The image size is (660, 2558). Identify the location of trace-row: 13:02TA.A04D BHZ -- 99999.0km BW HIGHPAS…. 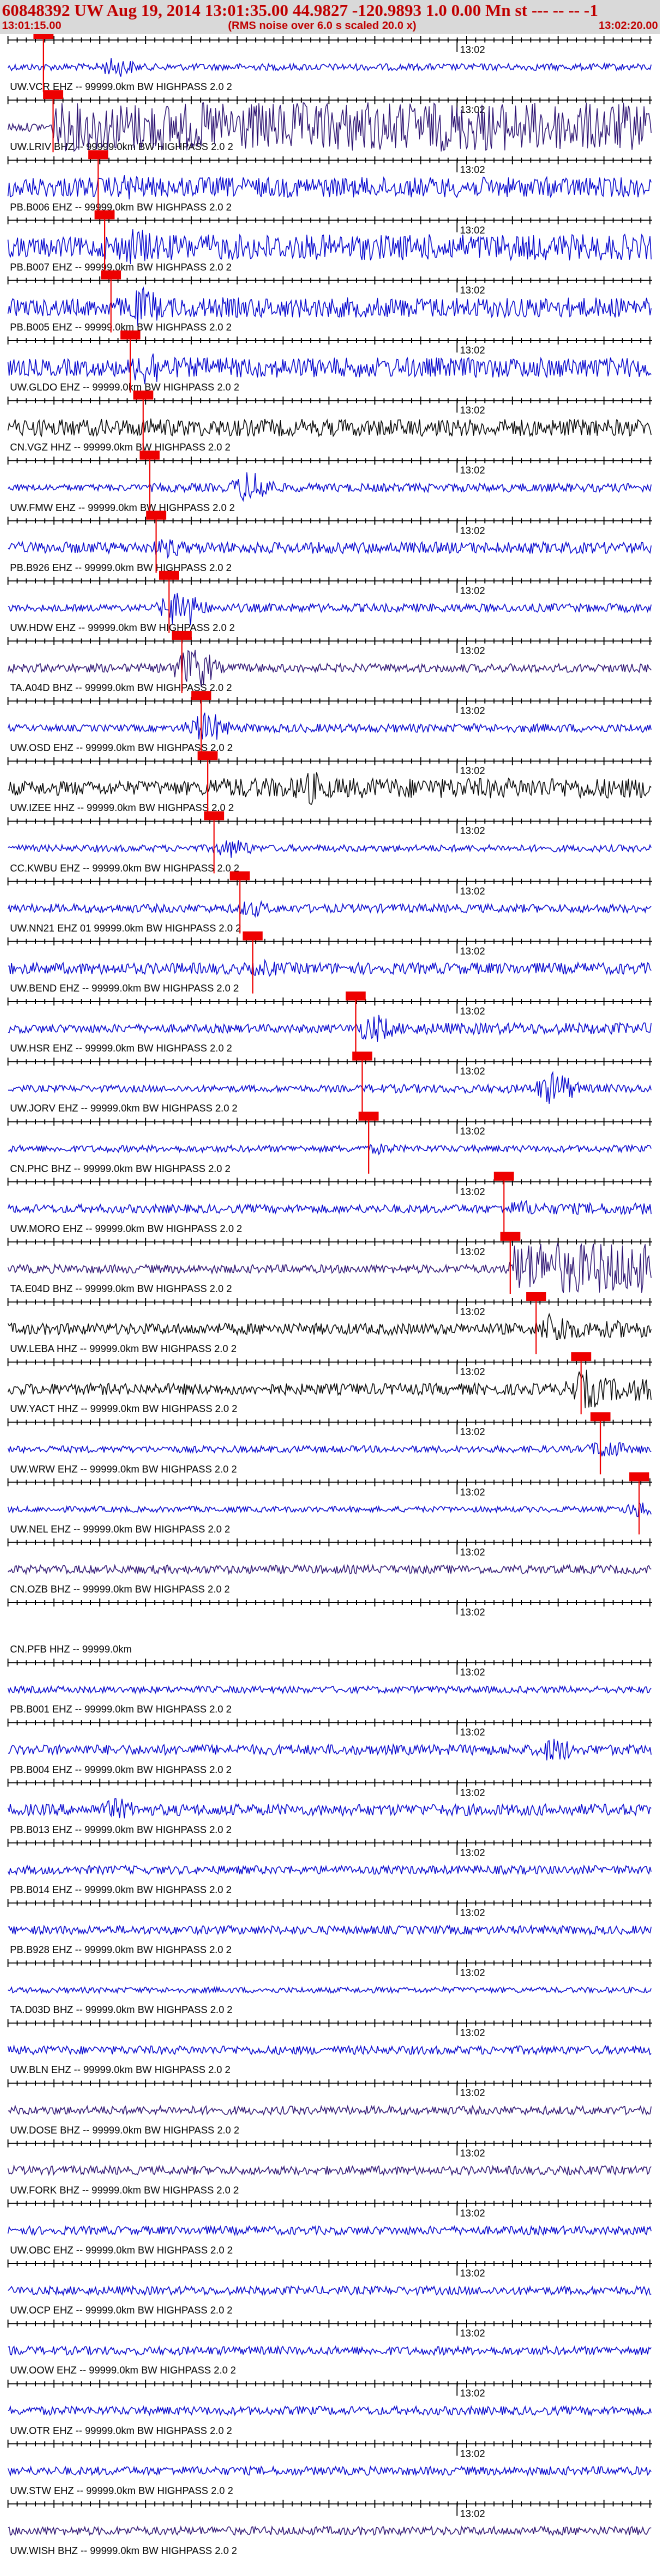
(329, 662).